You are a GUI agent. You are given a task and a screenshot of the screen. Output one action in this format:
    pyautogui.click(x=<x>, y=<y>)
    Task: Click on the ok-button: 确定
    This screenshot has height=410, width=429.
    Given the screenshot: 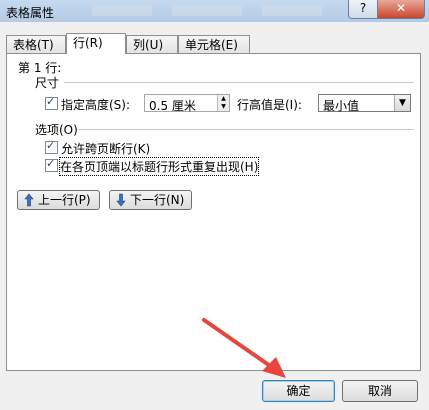 What is the action you would take?
    pyautogui.click(x=298, y=391)
    